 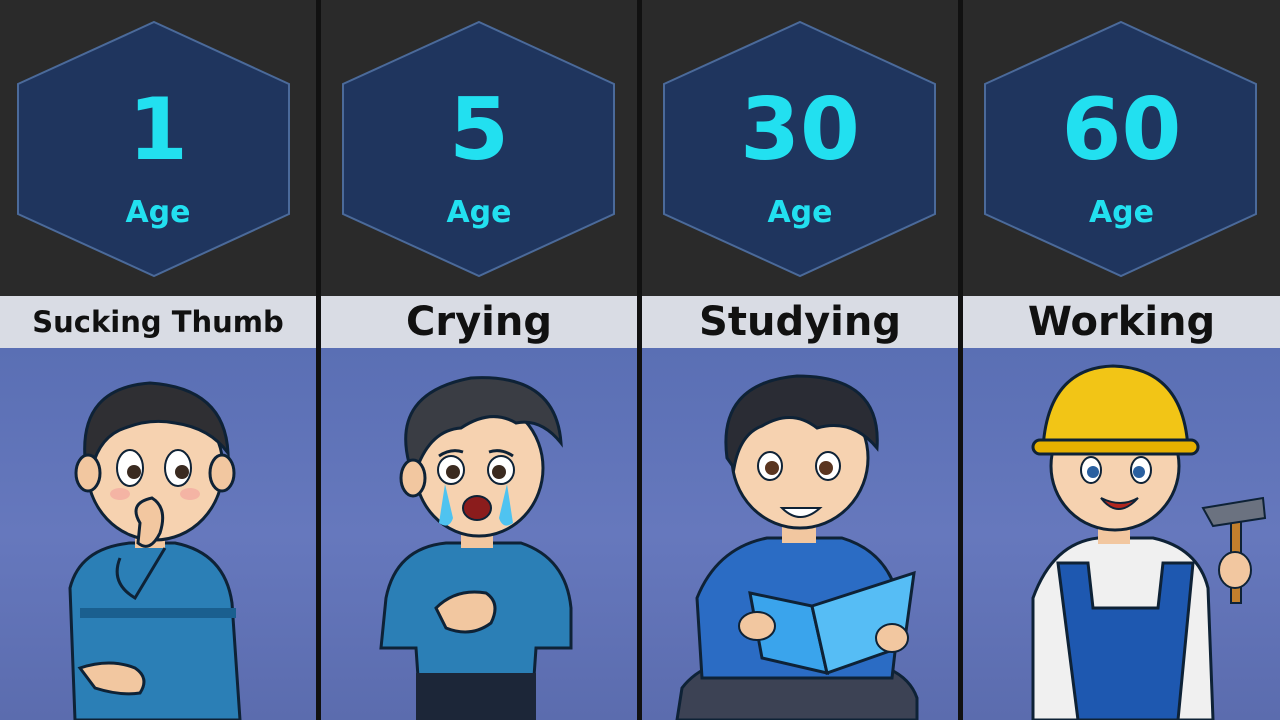 What do you see at coordinates (1149, 542) in the screenshot?
I see `worker-with-hammer-illustration` at bounding box center [1149, 542].